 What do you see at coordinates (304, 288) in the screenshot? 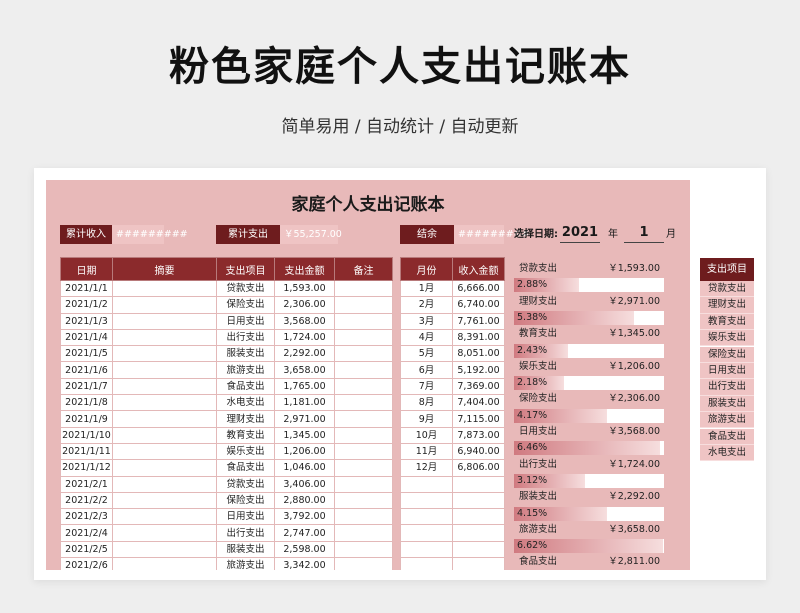
I see `amount-cell: 1,593.00` at bounding box center [304, 288].